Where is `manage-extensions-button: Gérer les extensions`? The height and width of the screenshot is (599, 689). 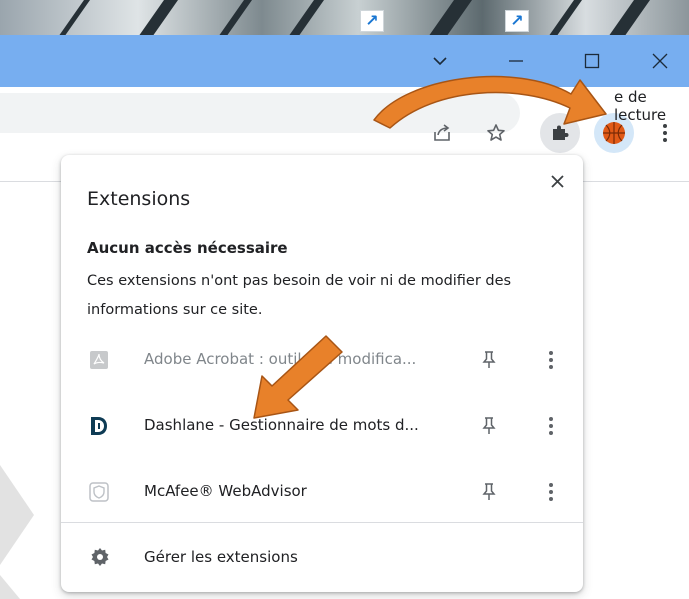 manage-extensions-button: Gérer les extensions is located at coordinates (322, 557).